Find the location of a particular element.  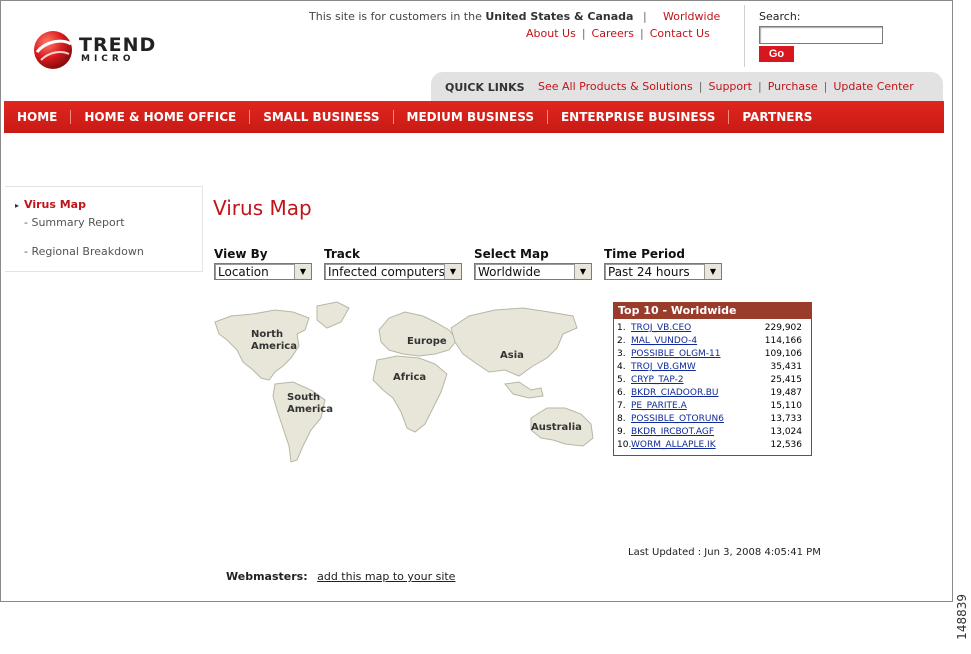

threat-count: 13,733 is located at coordinates (786, 419).